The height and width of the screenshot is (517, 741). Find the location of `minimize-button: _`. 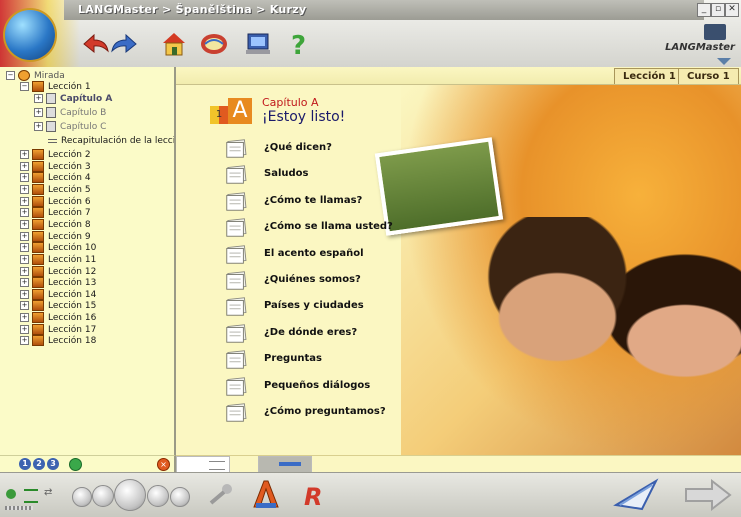

minimize-button: _ is located at coordinates (704, 10).